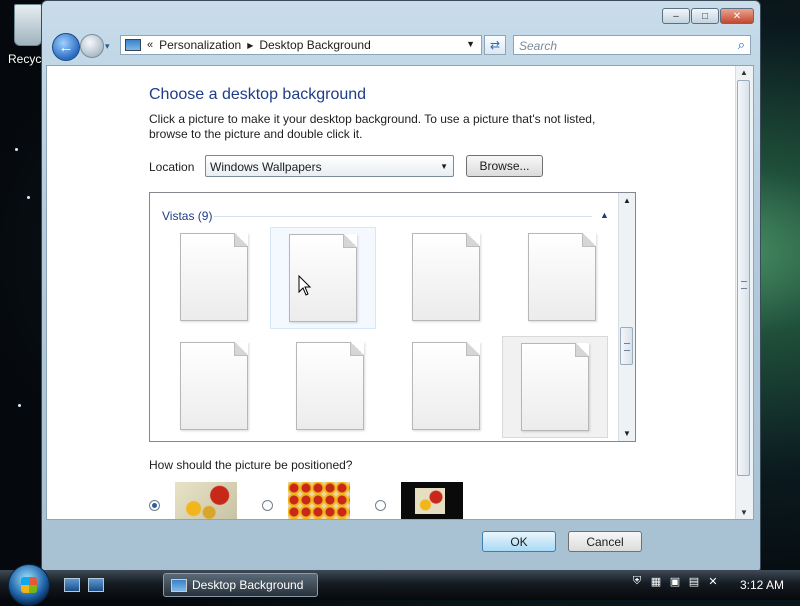  I want to click on sidebar-icon: ▦, so click(656, 581).